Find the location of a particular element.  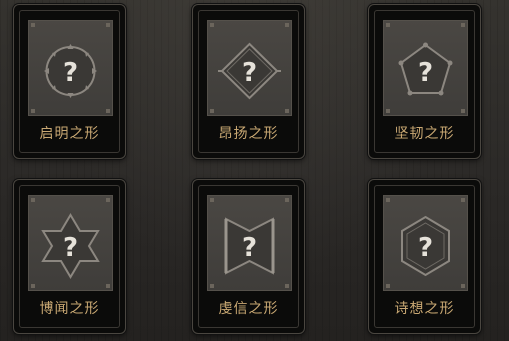

card-label: 虔信之形 is located at coordinates (248, 309).